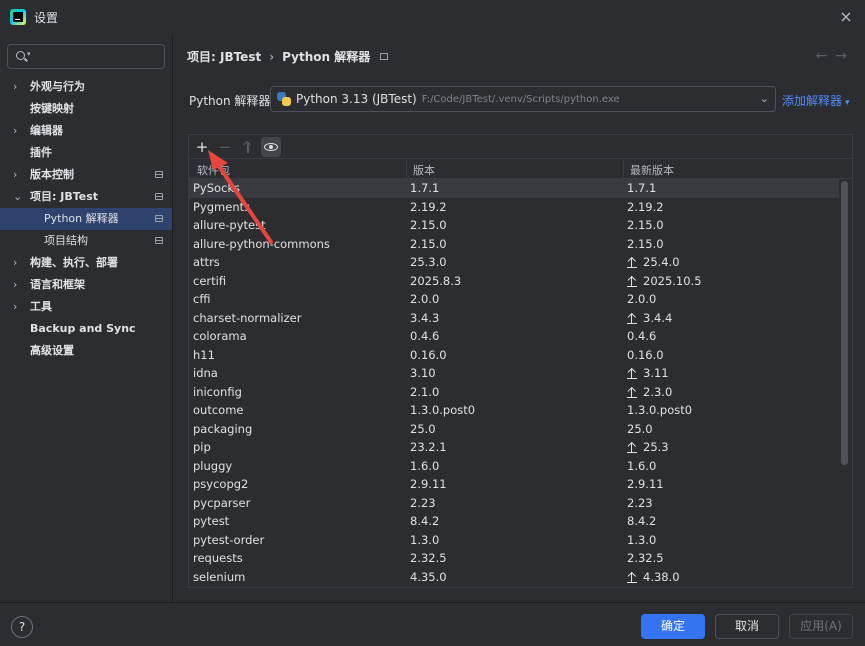 The height and width of the screenshot is (646, 865). Describe the element at coordinates (86, 263) in the screenshot. I see `sidebar-item-构建-执行-部署: › 构建、执行、部署` at that location.